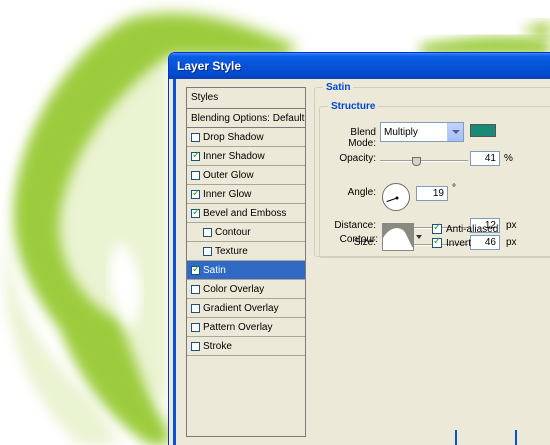 The height and width of the screenshot is (445, 550). I want to click on style-item-drop-shadow: Drop Shadow, so click(246, 137).